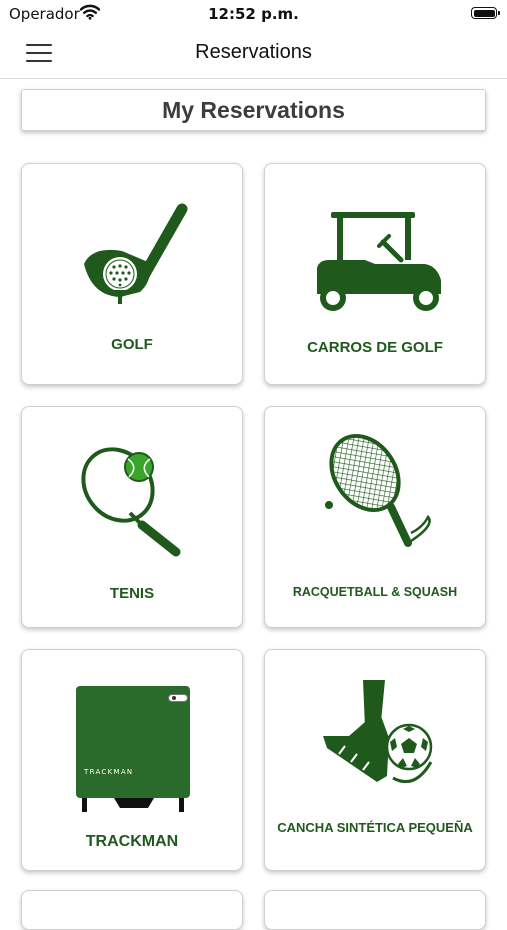 The image size is (507, 930). Describe the element at coordinates (132, 344) in the screenshot. I see `card-golf-label: GOLF` at that location.